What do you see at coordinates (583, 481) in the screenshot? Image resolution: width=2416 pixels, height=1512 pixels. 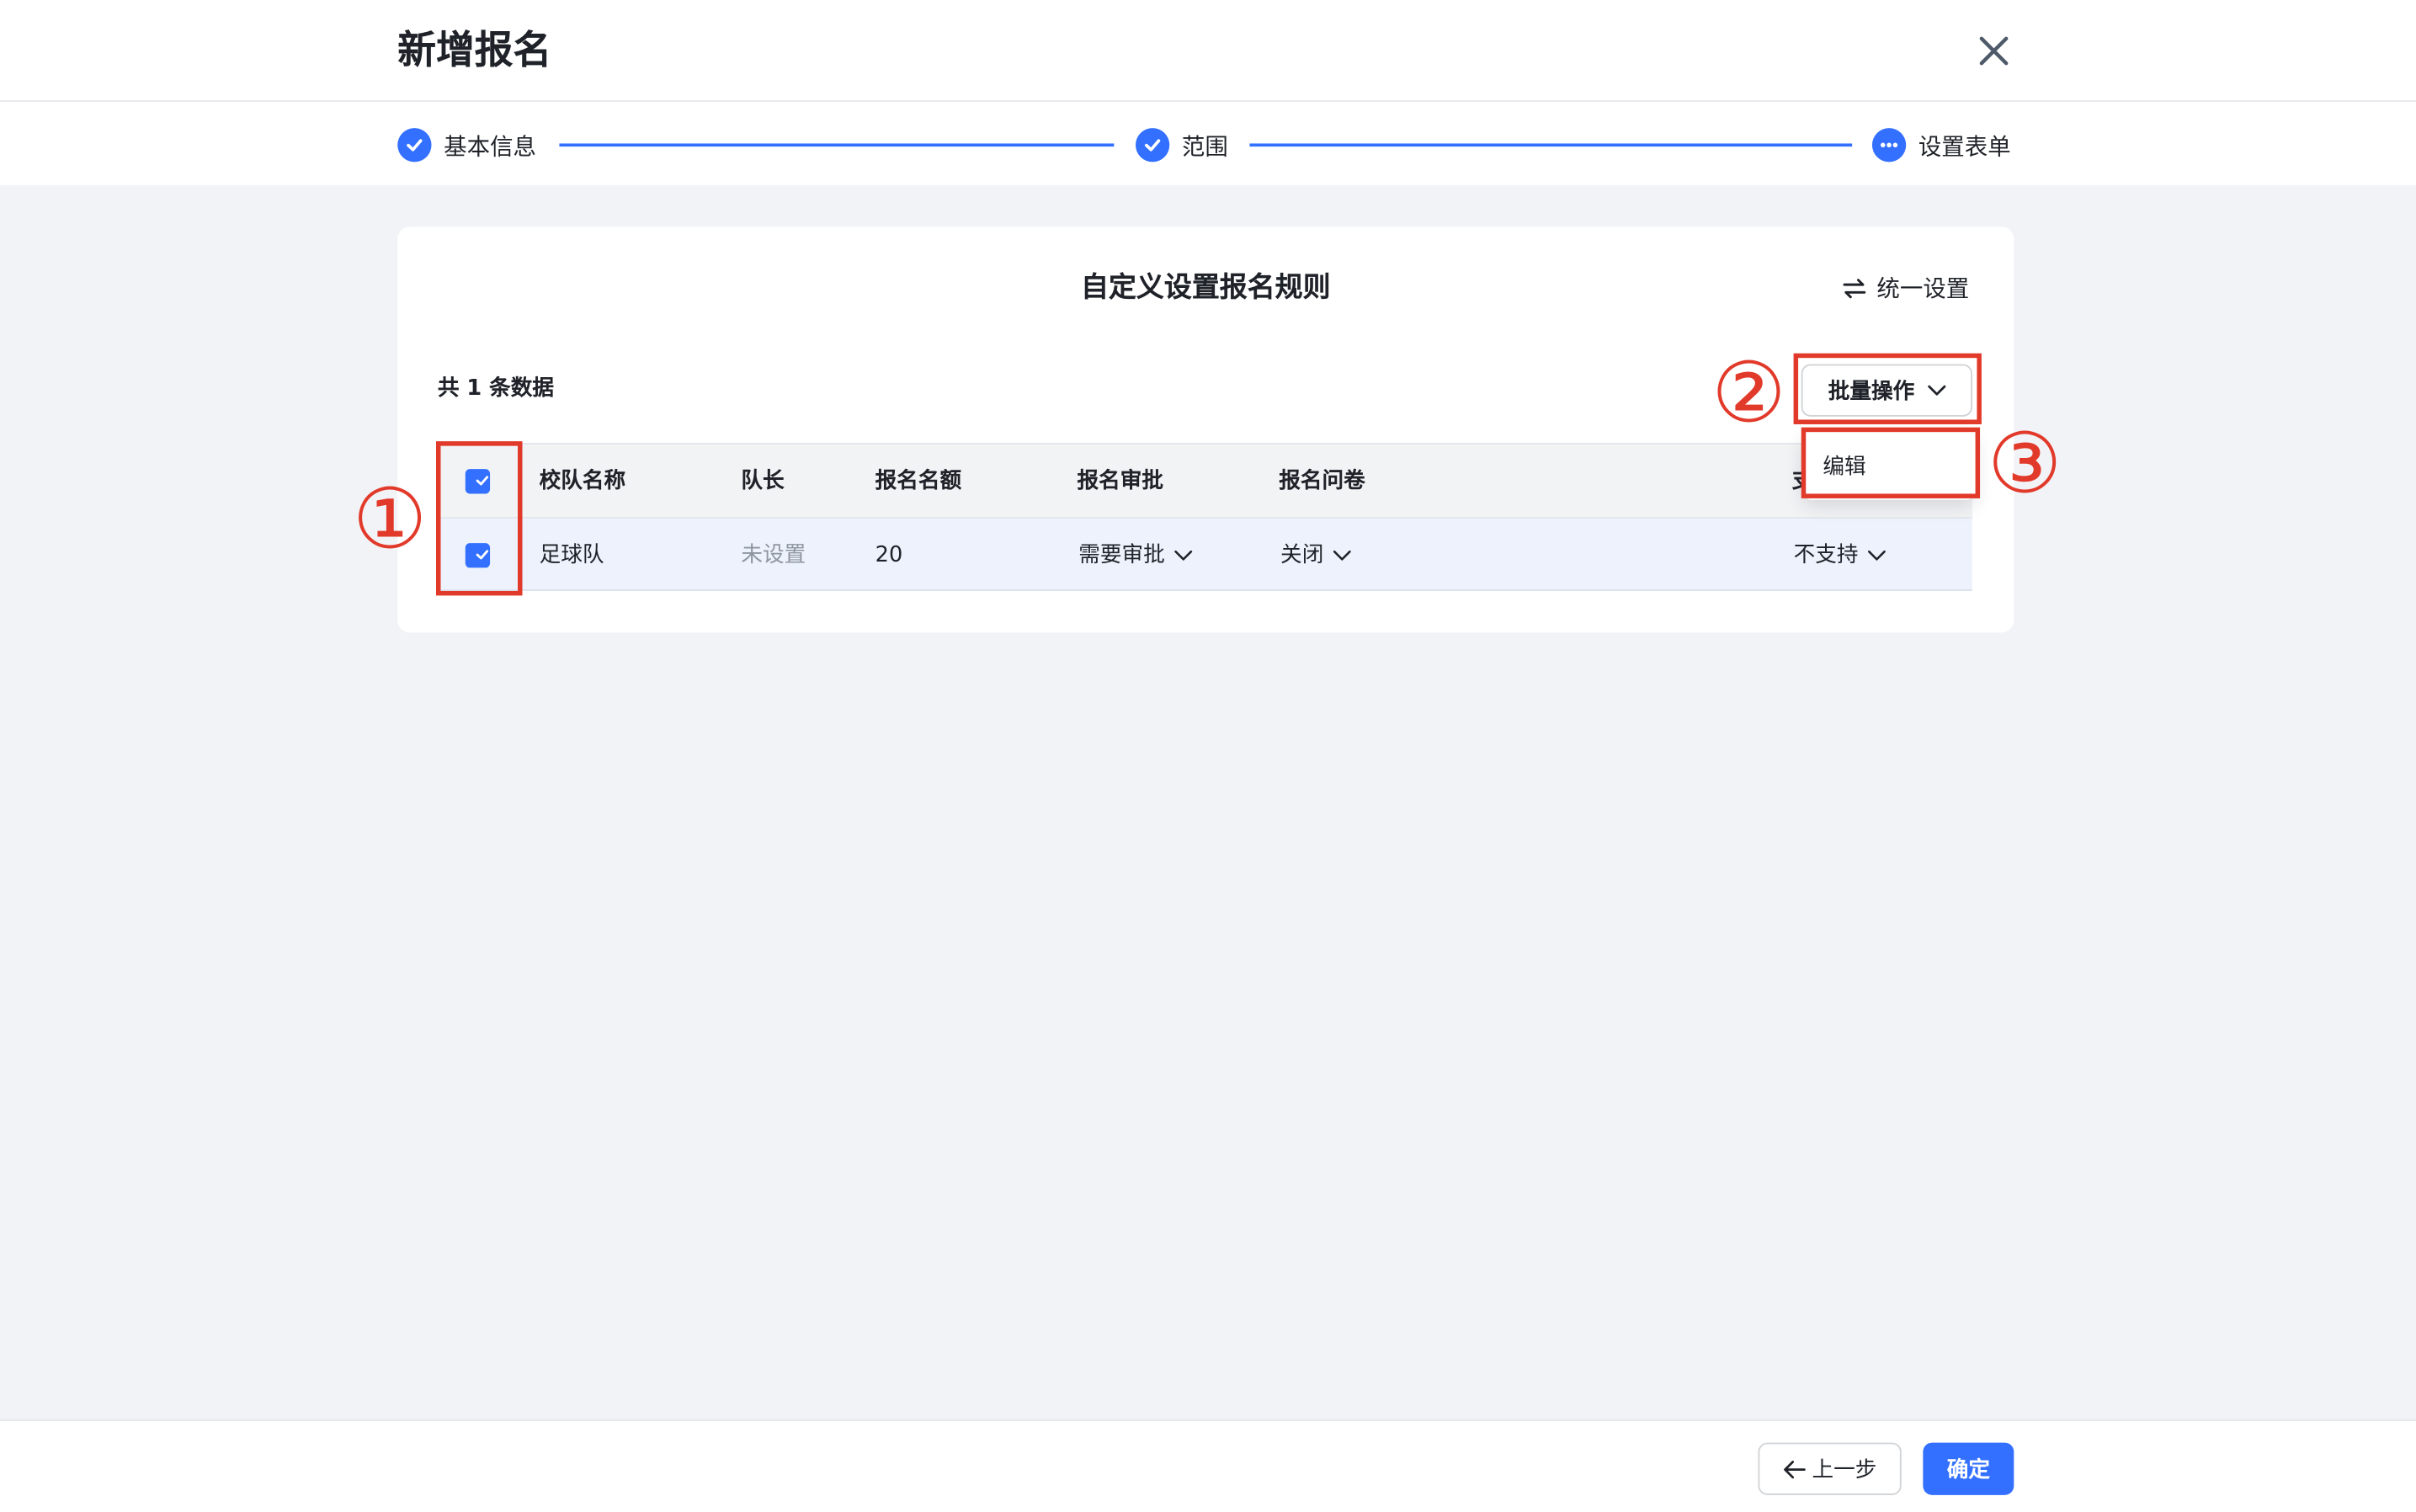 I see `column-header: 校队名称` at bounding box center [583, 481].